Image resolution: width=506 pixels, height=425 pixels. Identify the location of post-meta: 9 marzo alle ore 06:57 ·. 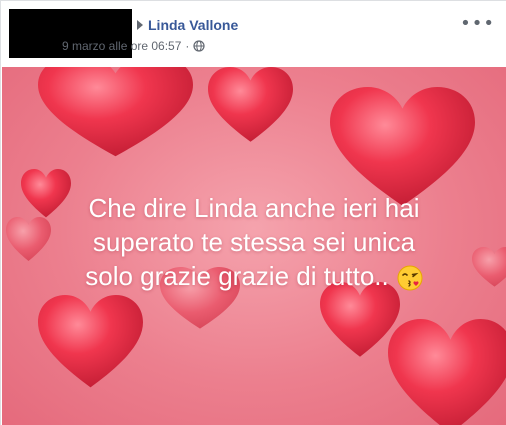
(134, 46).